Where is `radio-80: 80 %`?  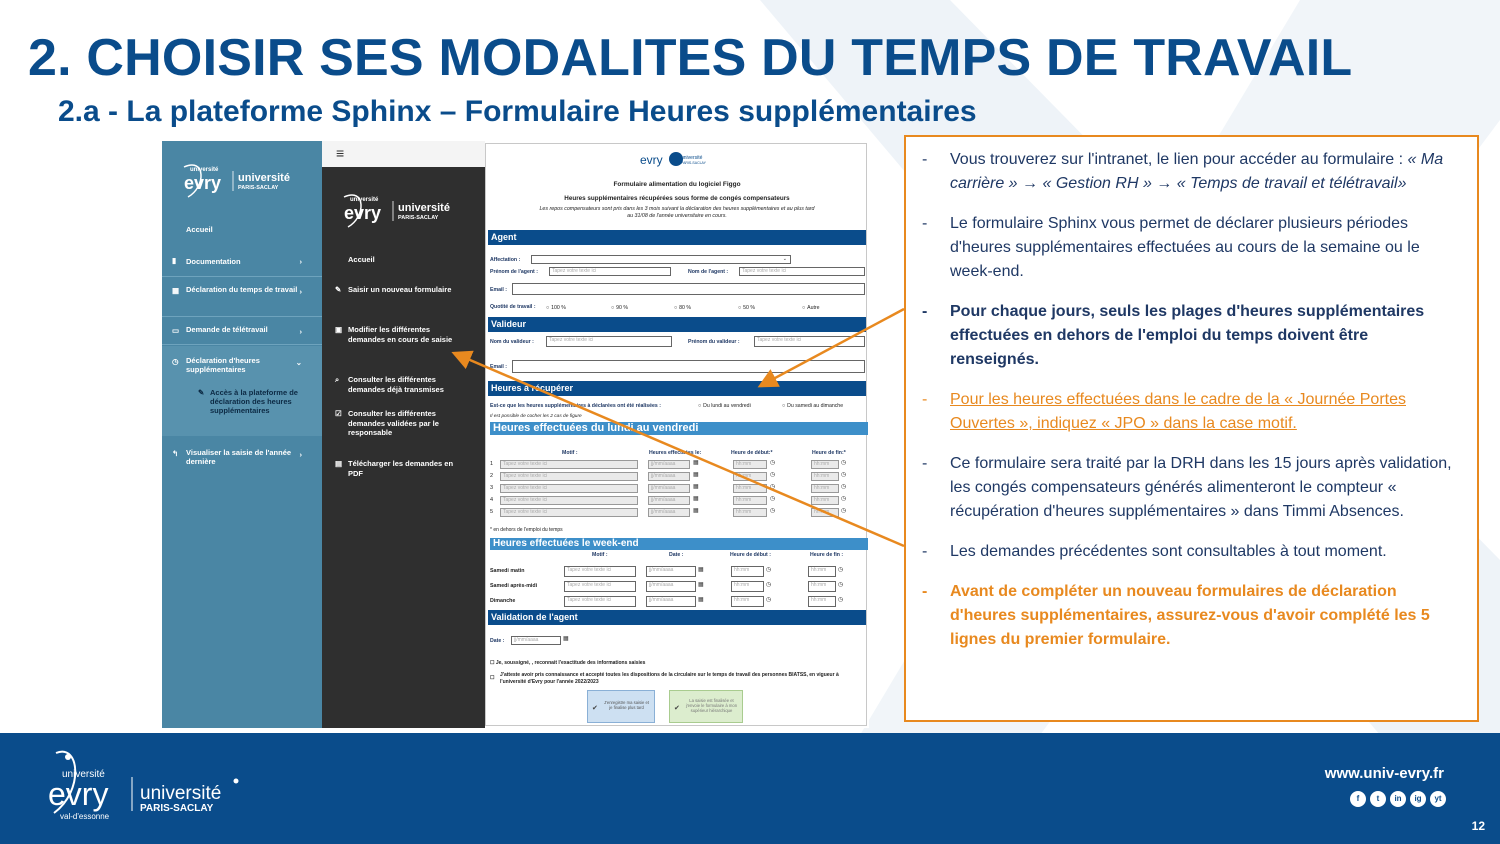
radio-80: 80 % is located at coordinates (682, 308).